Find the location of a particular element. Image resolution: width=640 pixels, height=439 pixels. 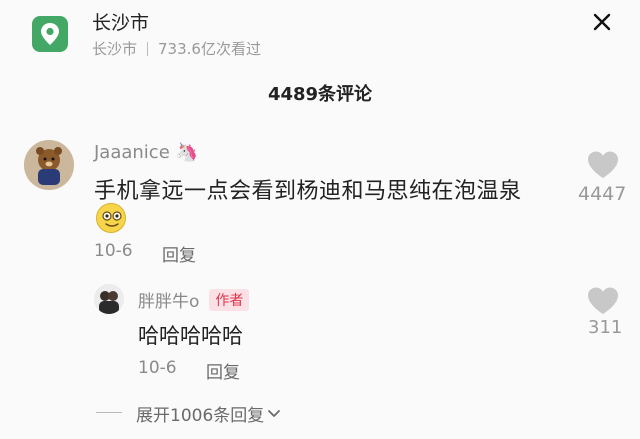

location-subtitle: 长沙市 733.6亿次看过 is located at coordinates (176, 48).